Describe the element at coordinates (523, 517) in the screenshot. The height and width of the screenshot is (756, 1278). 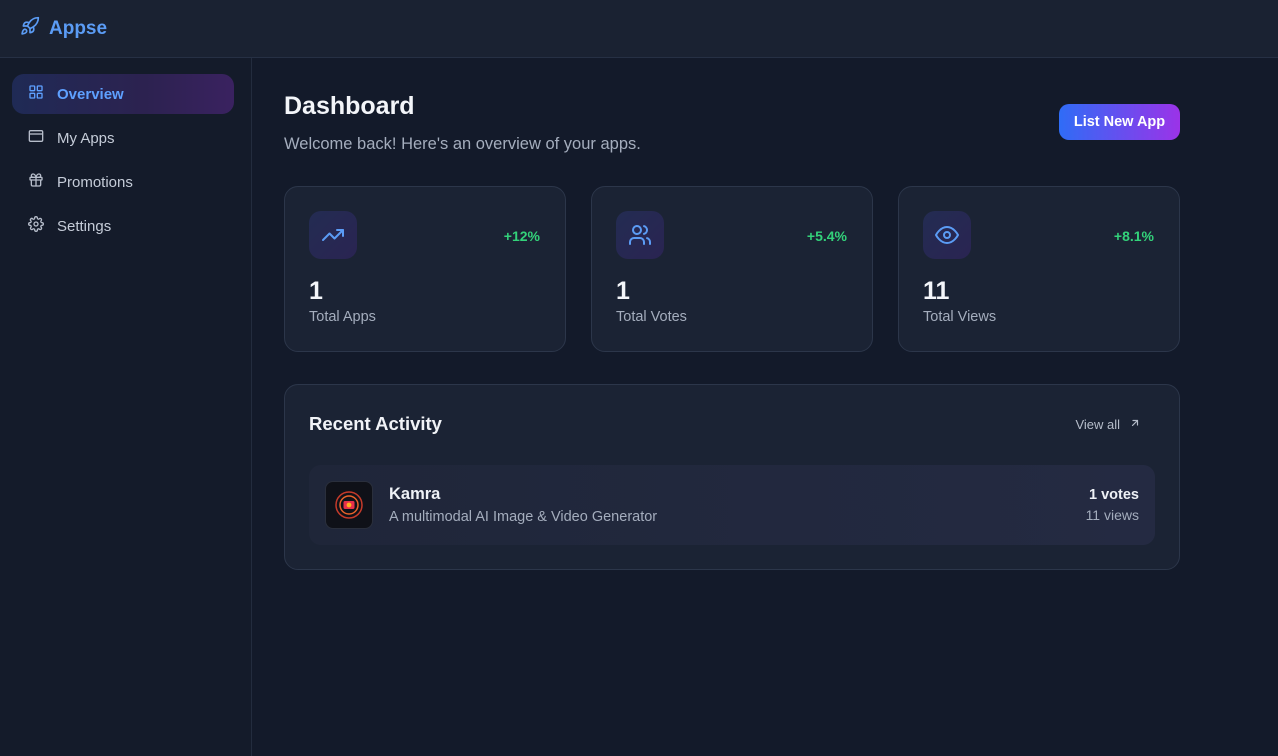
I see `app-description: A multimodal AI Image & Video Generator` at that location.